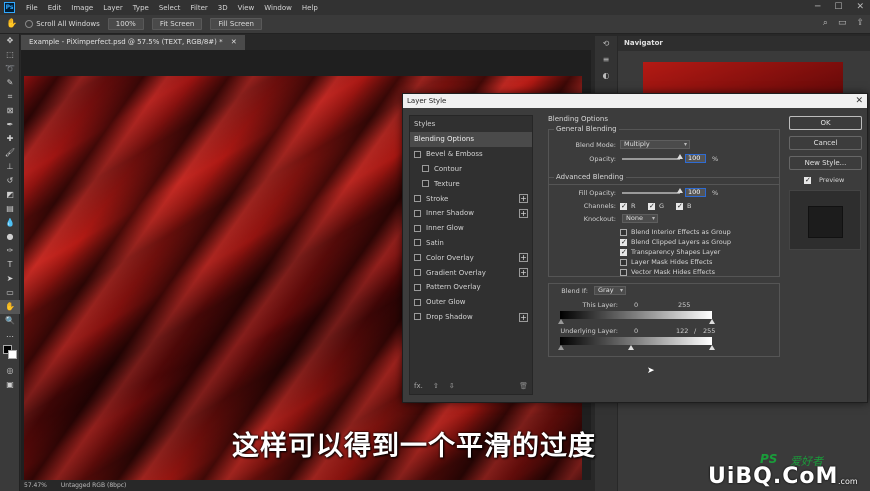  What do you see at coordinates (471, 317) in the screenshot?
I see `style-item-drop-shadow: Drop Shadow +` at bounding box center [471, 317].